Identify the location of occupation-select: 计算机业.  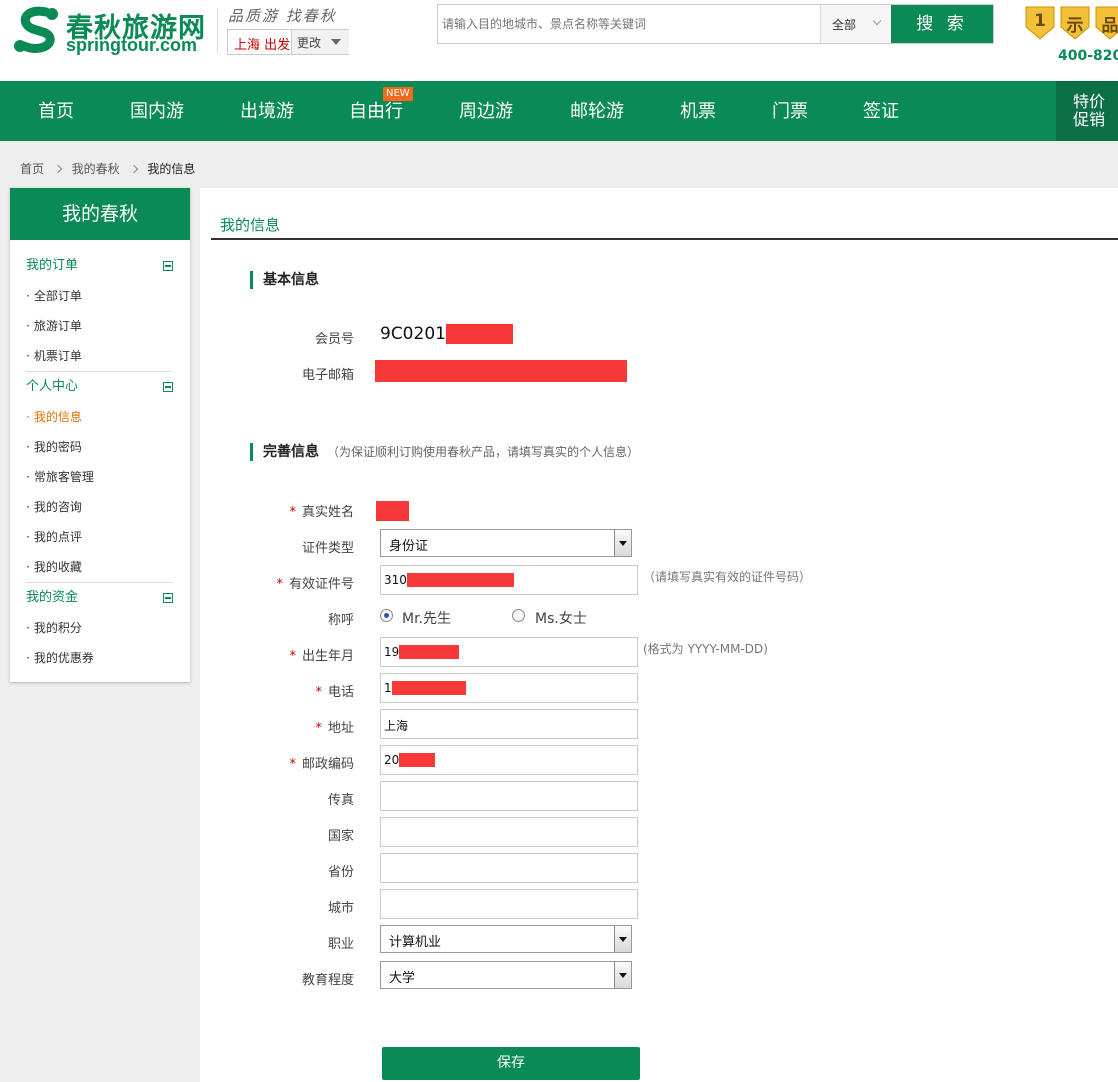
(506, 939).